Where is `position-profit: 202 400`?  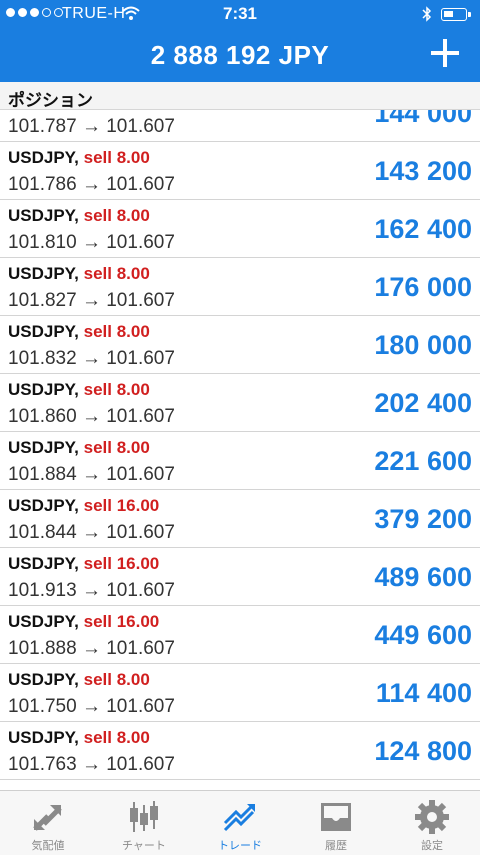
position-profit: 202 400 is located at coordinates (423, 403).